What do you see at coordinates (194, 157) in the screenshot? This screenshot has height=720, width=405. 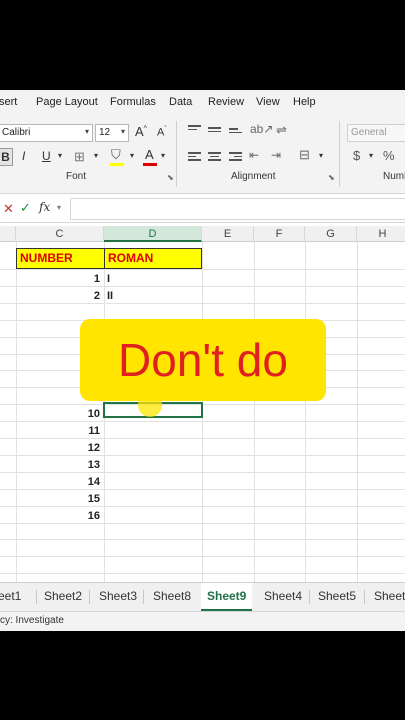 I see `align-left-icon` at bounding box center [194, 157].